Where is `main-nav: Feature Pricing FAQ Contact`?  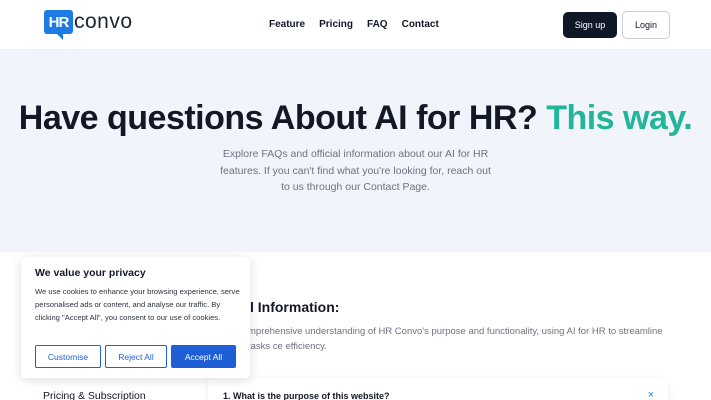
main-nav: Feature Pricing FAQ Contact is located at coordinates (354, 24).